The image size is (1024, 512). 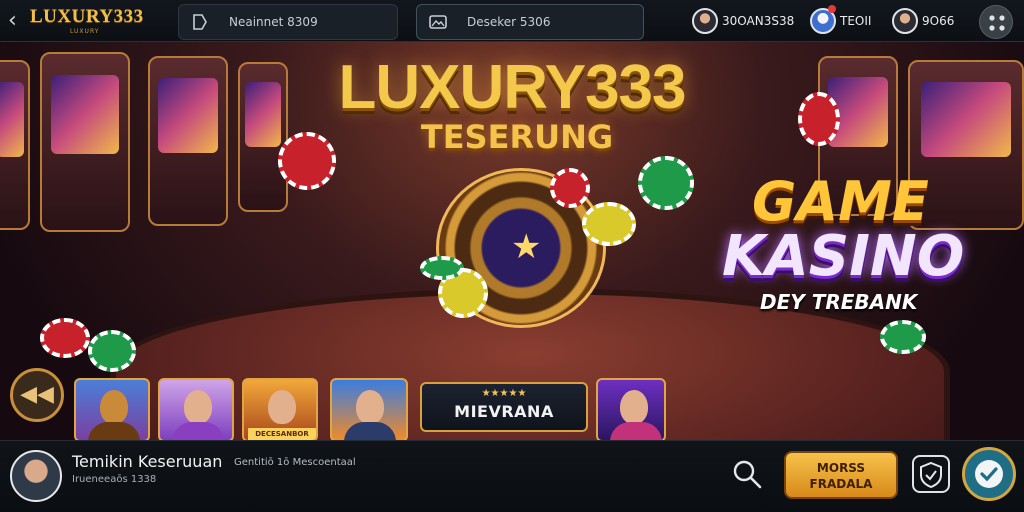 I want to click on field-text: Deseker 5306, so click(x=509, y=22).